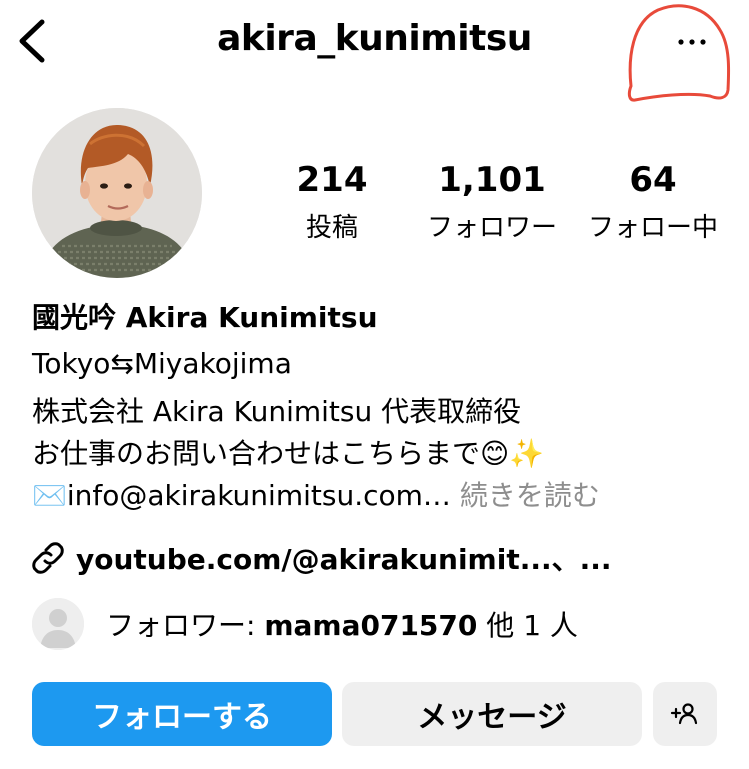 Image resolution: width=749 pixels, height=769 pixels. I want to click on followed-by-prefix: フォロワー:, so click(185, 625).